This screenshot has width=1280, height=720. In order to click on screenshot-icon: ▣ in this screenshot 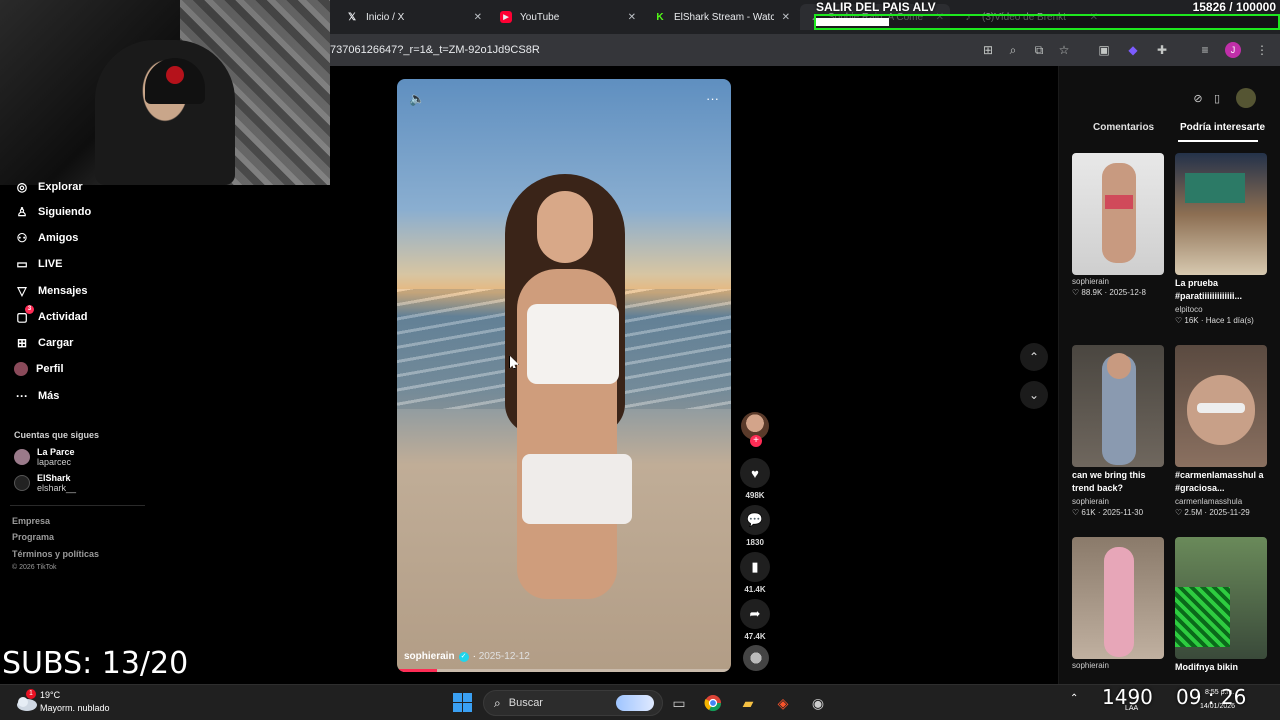, I will do `click(1104, 50)`.